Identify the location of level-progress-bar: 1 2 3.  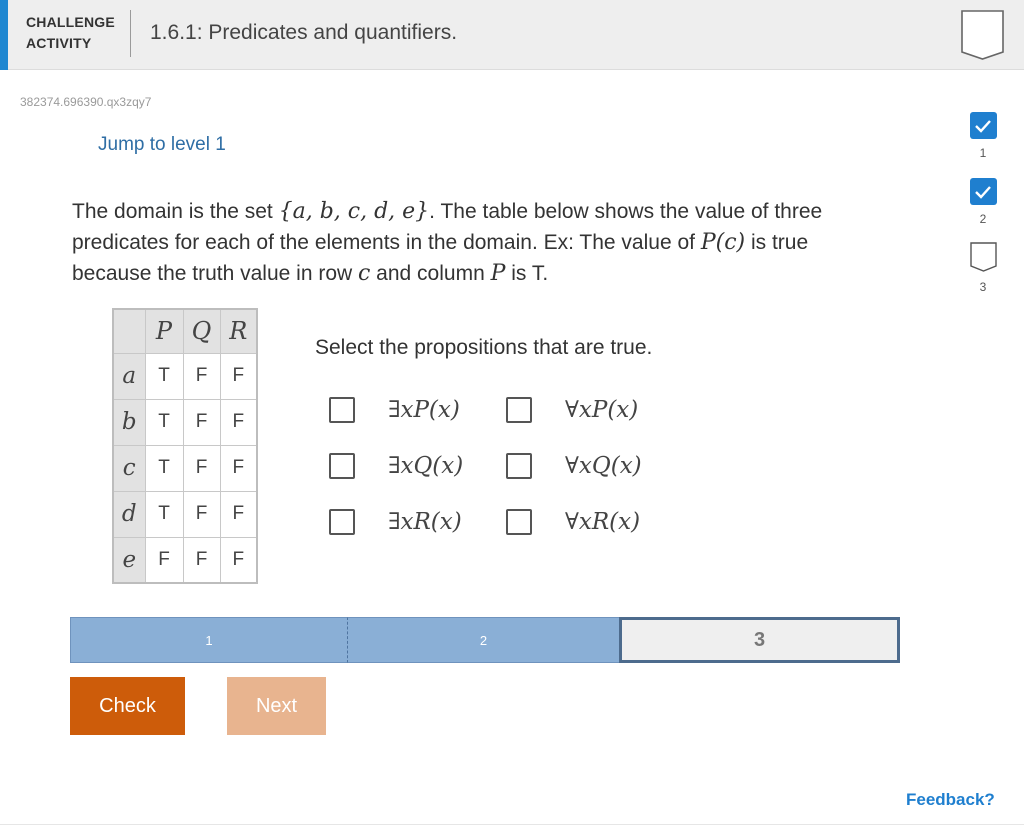
(485, 640).